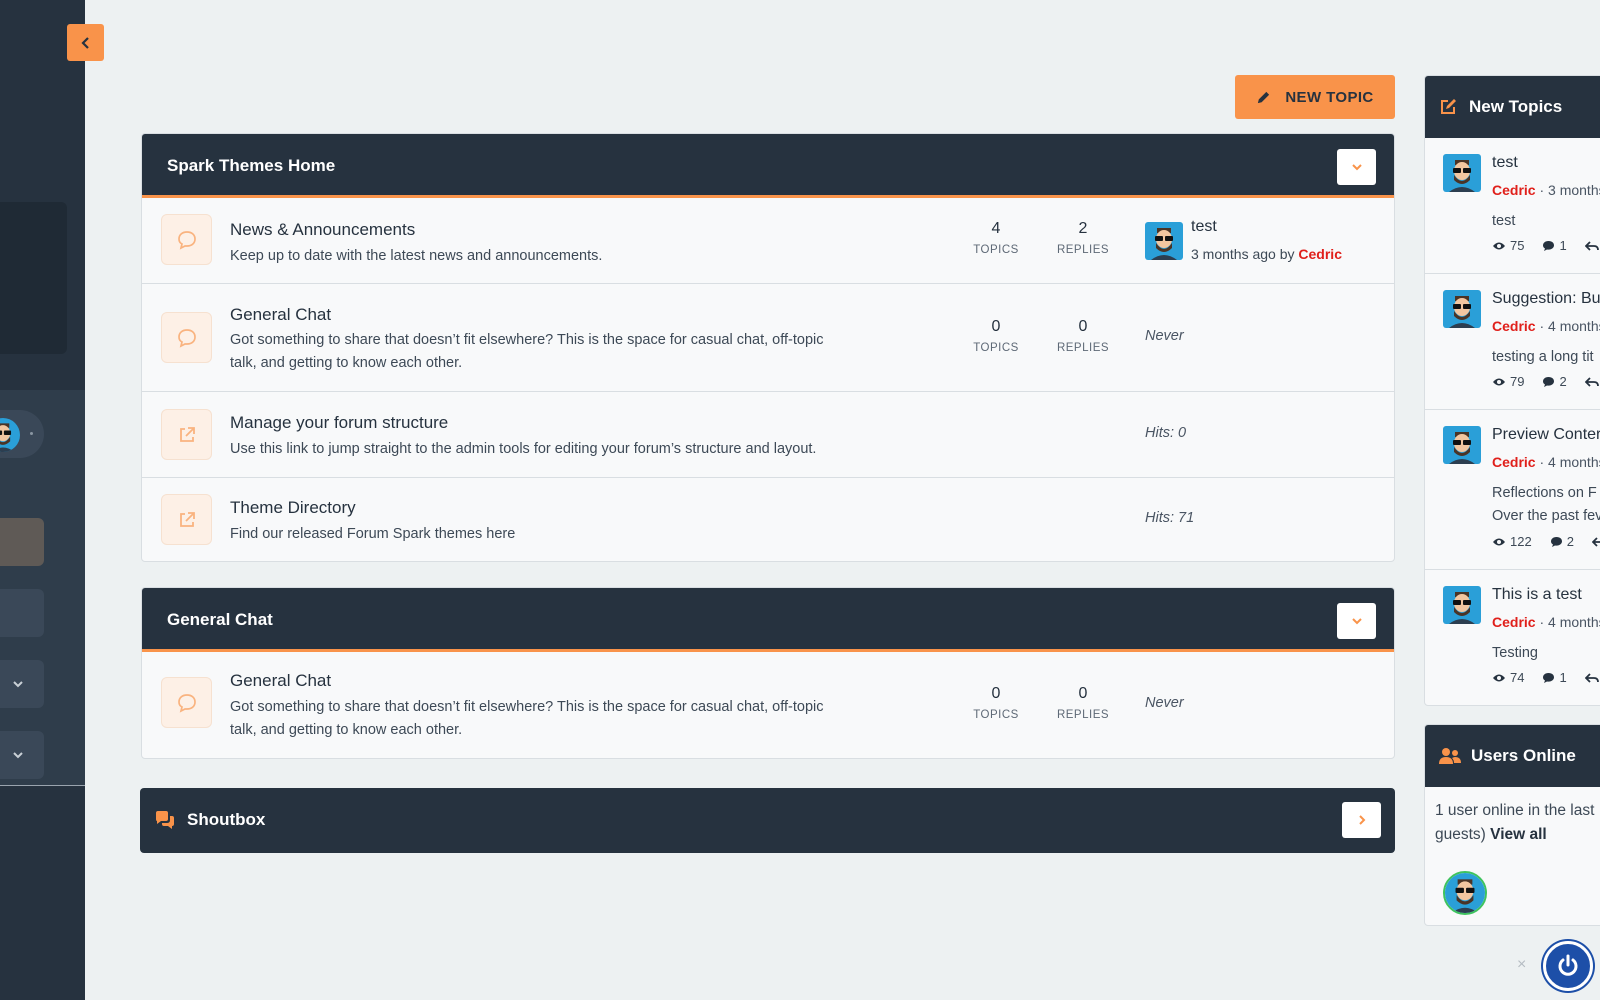 The height and width of the screenshot is (1000, 1600). What do you see at coordinates (1543, 357) in the screenshot?
I see `topic-excerpt: testing a long tit` at bounding box center [1543, 357].